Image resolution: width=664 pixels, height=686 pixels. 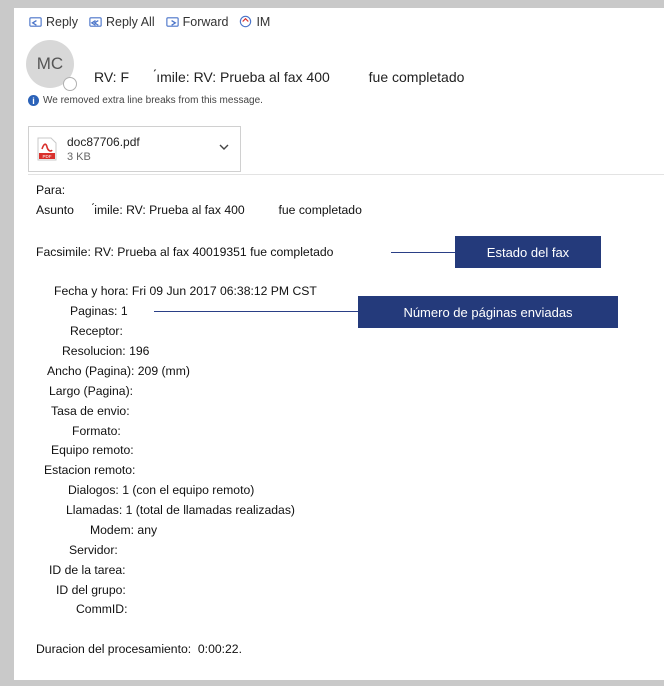 What do you see at coordinates (91, 590) in the screenshot?
I see `field-id-grupo: ID del grupo:` at bounding box center [91, 590].